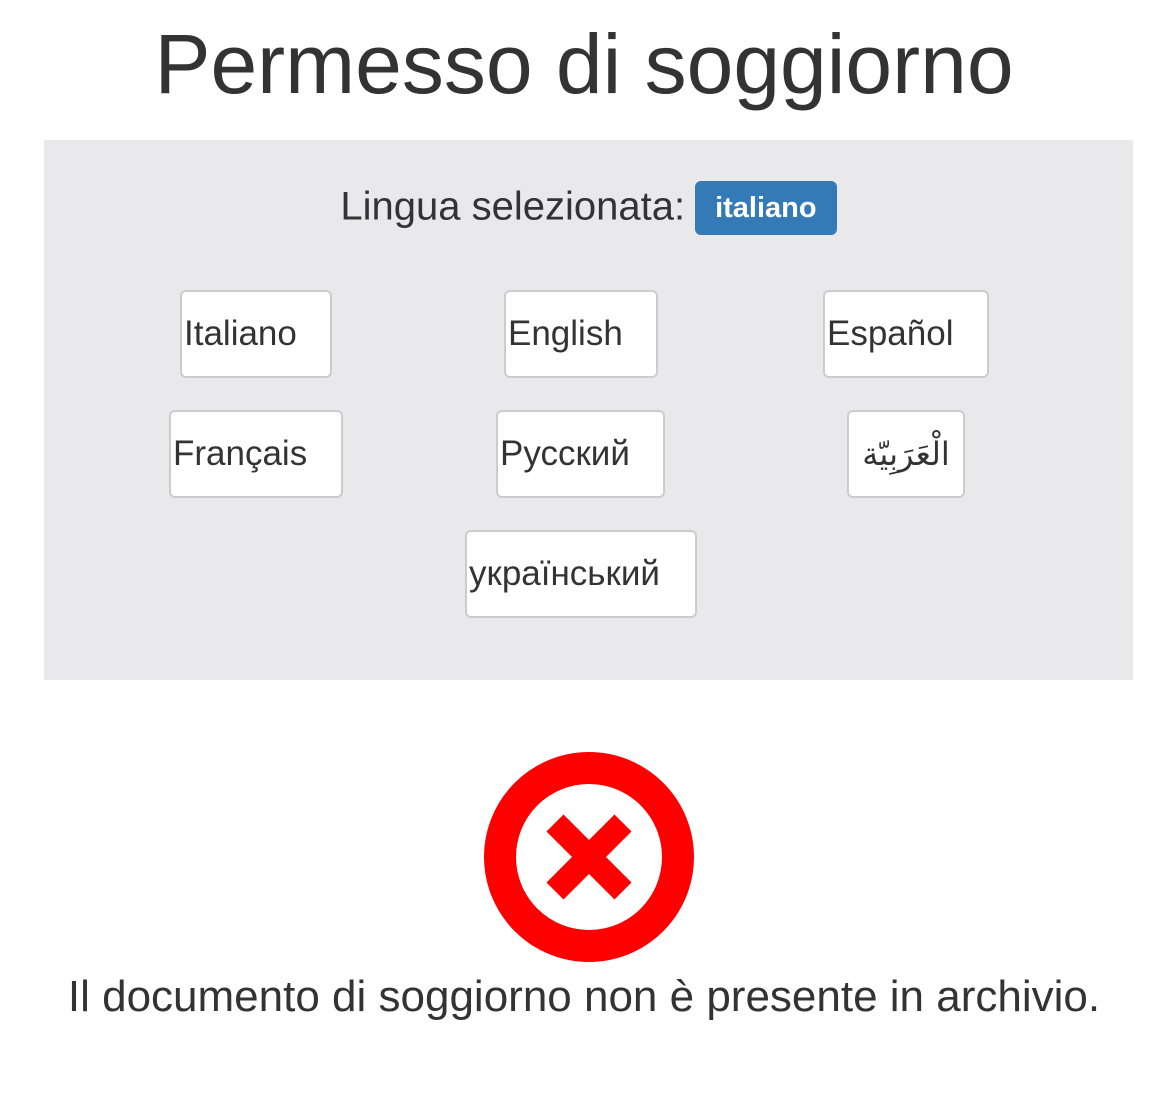  What do you see at coordinates (584, 64) in the screenshot?
I see `page-title: Permesso di soggiorno` at bounding box center [584, 64].